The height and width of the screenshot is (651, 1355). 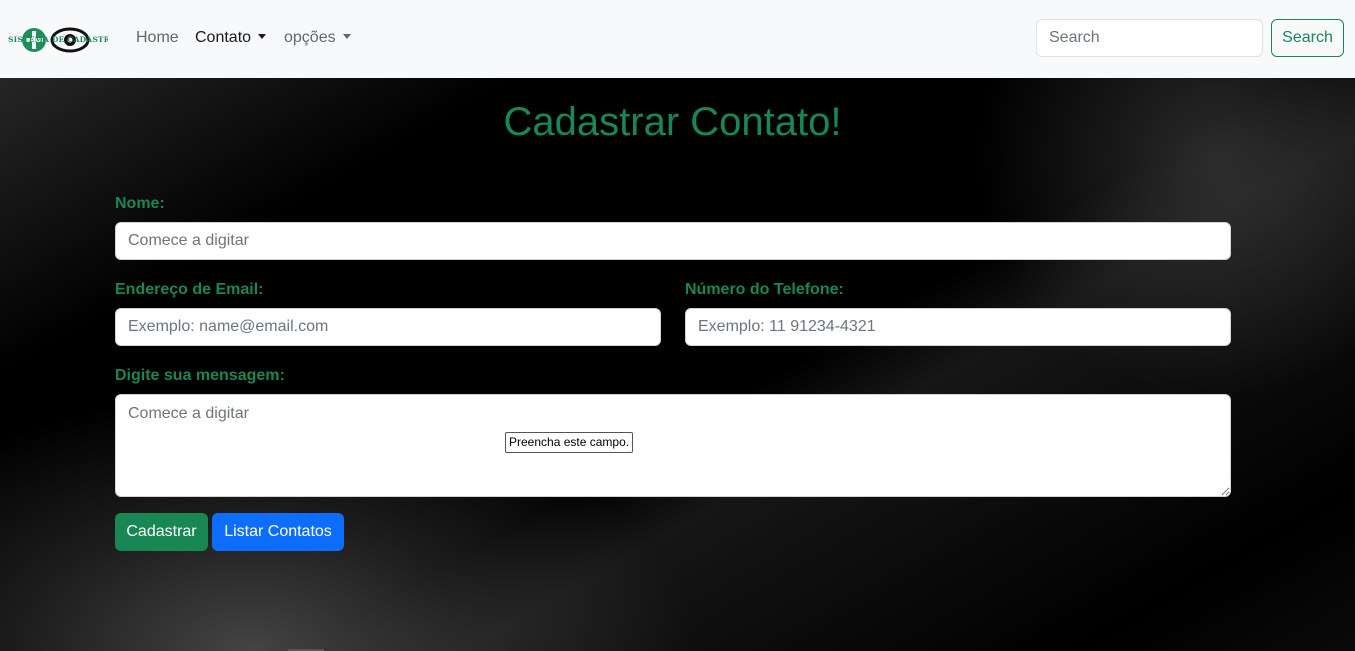 What do you see at coordinates (310, 37) in the screenshot?
I see `nav-opcoes-label: opções` at bounding box center [310, 37].